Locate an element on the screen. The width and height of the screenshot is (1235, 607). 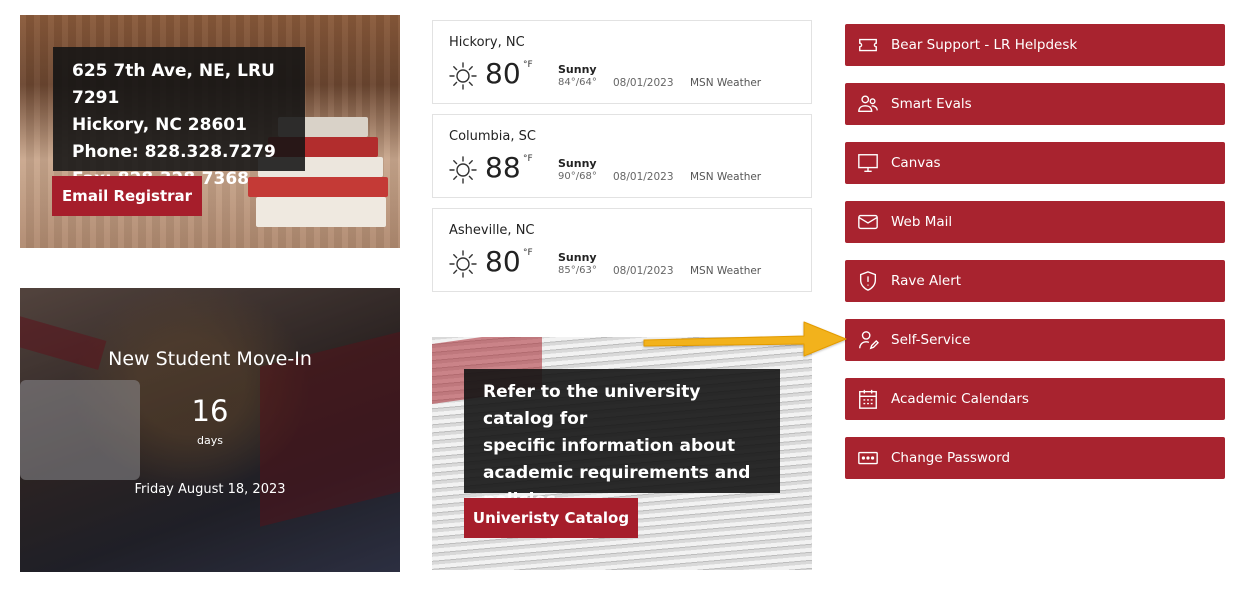
weather-temp: 88 is located at coordinates (503, 167).